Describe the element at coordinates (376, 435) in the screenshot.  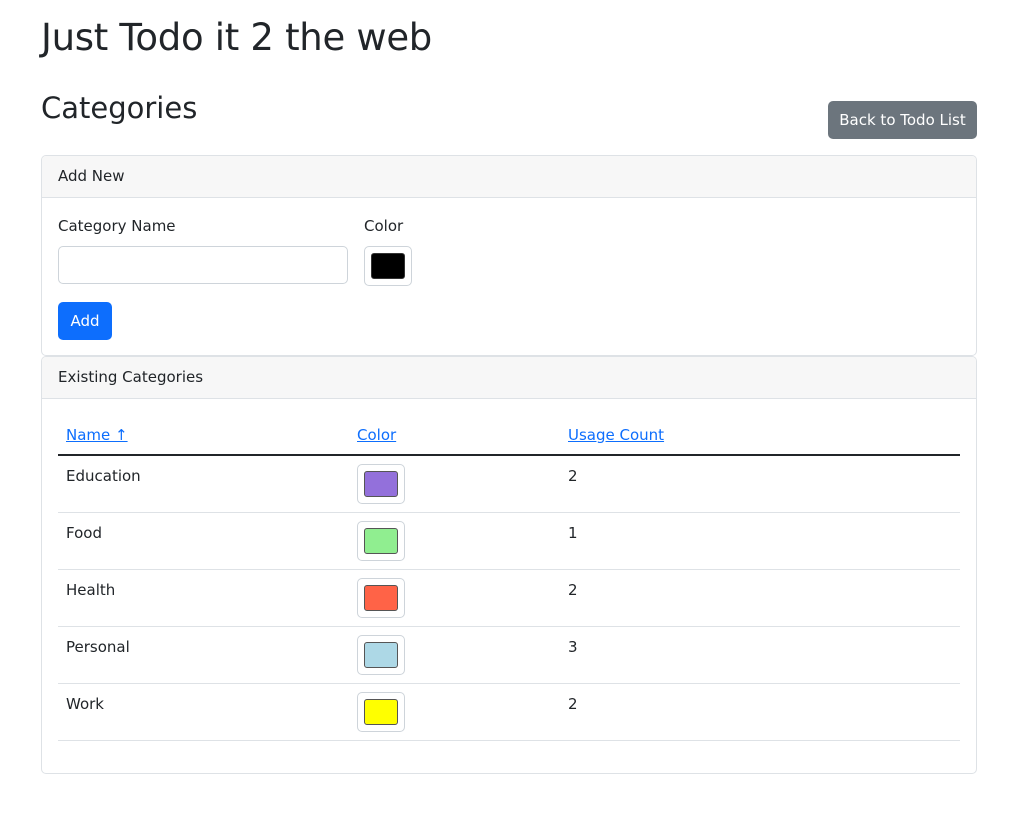
I see `sort-by-color-link: Color` at that location.